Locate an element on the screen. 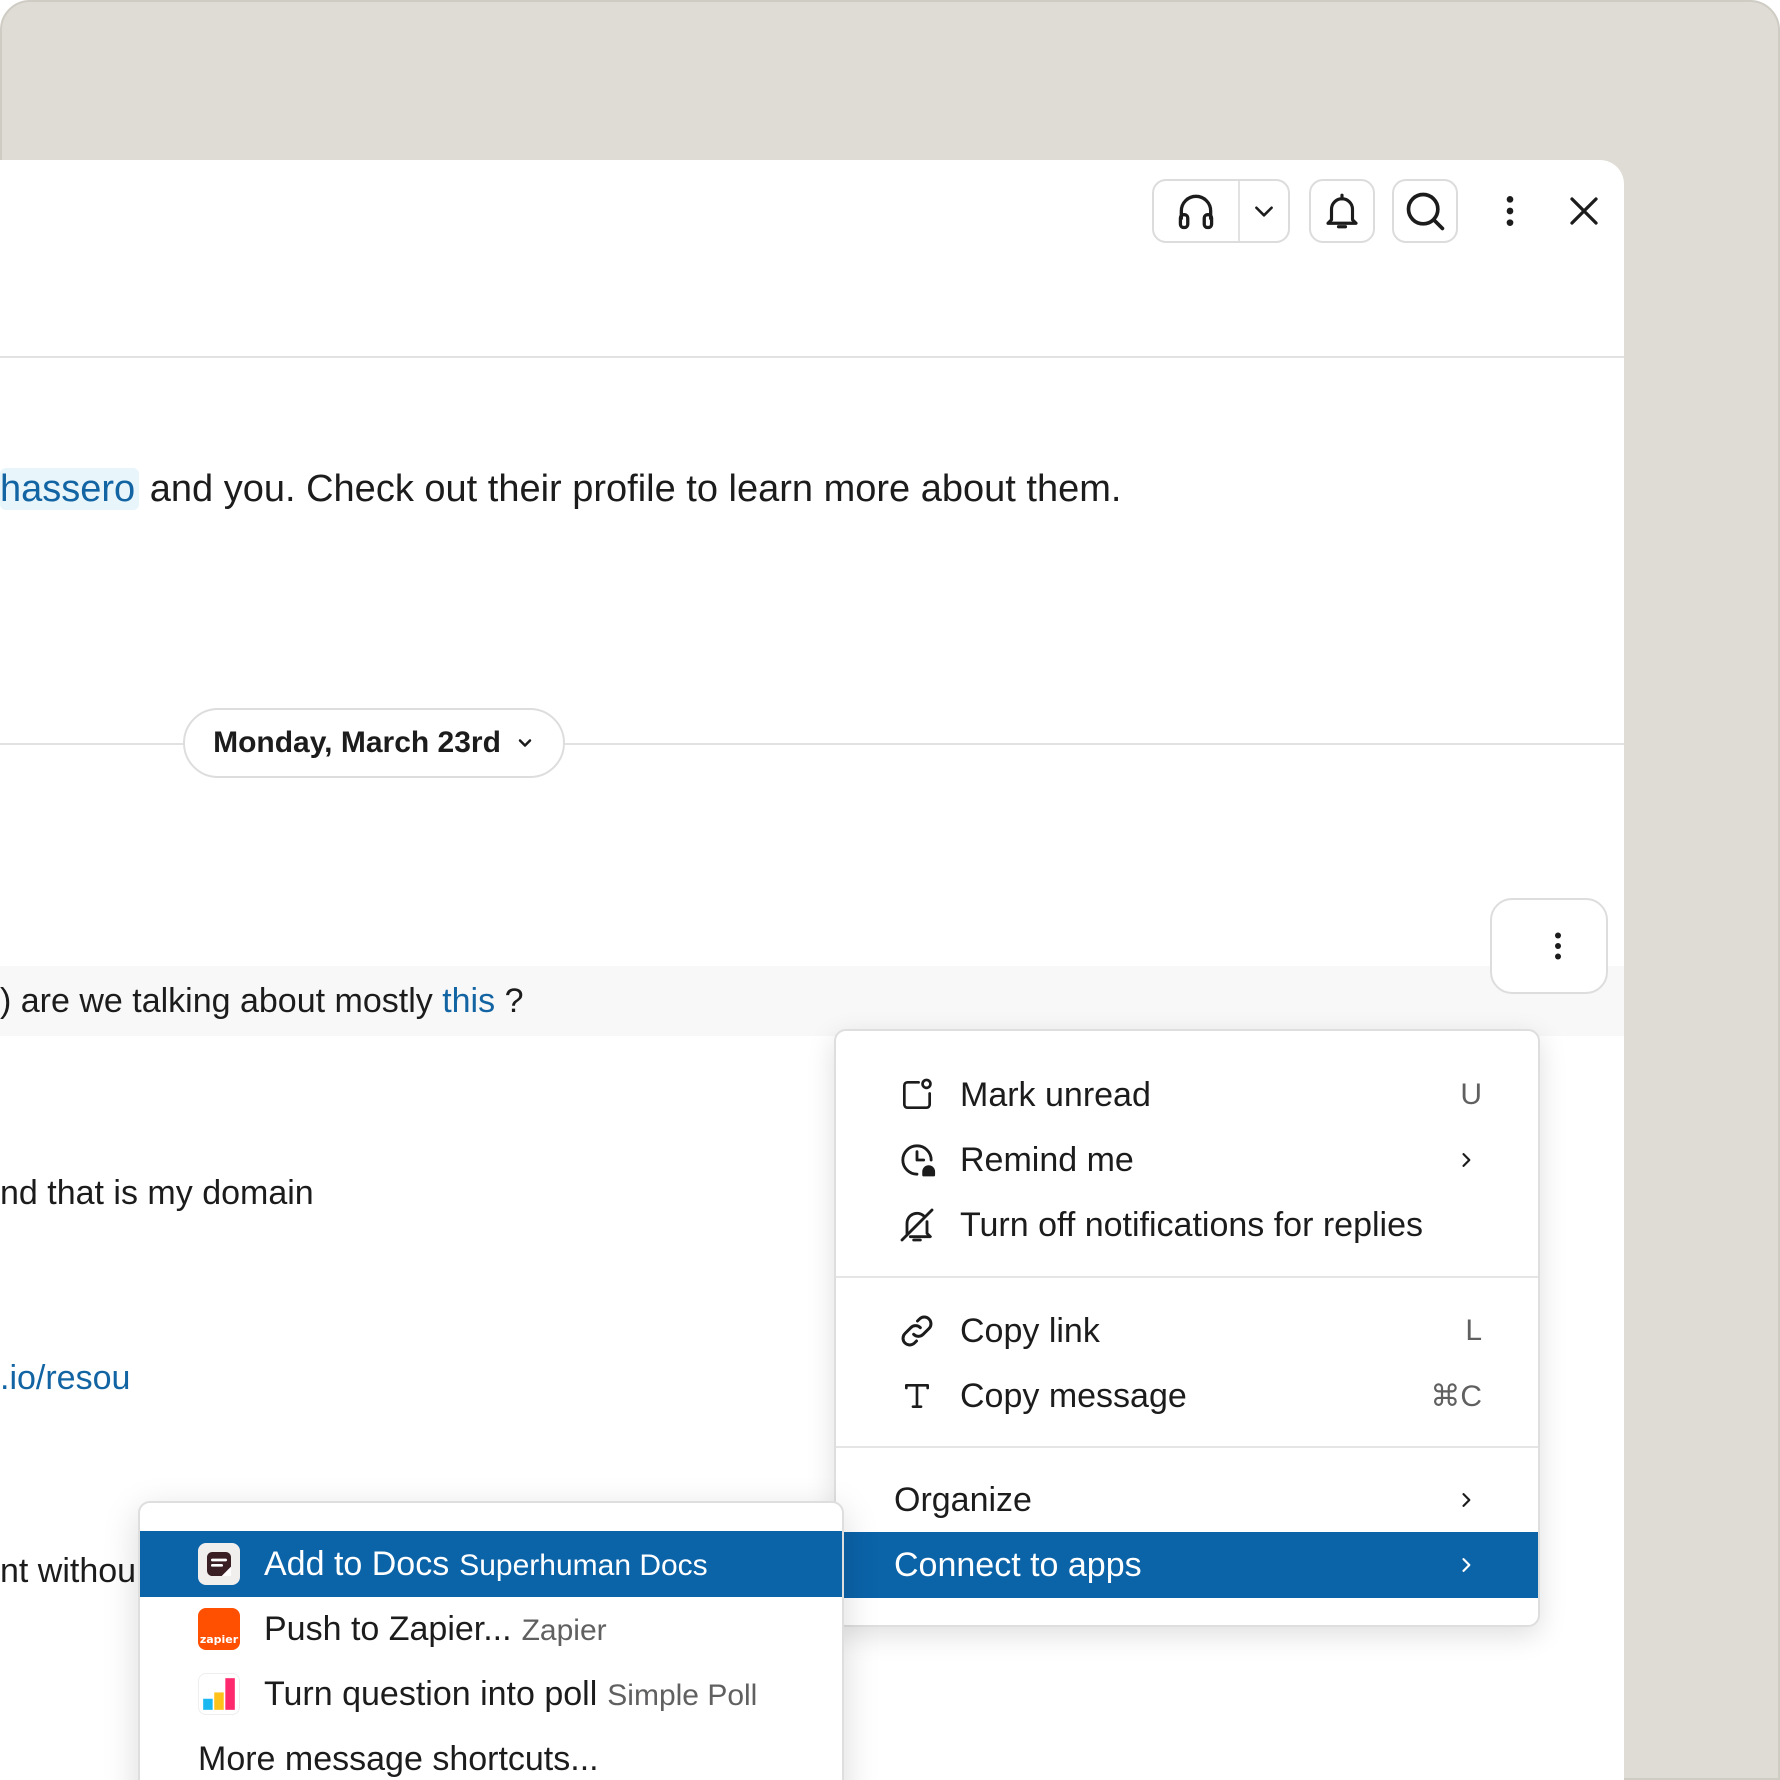  close-button is located at coordinates (1584, 211).